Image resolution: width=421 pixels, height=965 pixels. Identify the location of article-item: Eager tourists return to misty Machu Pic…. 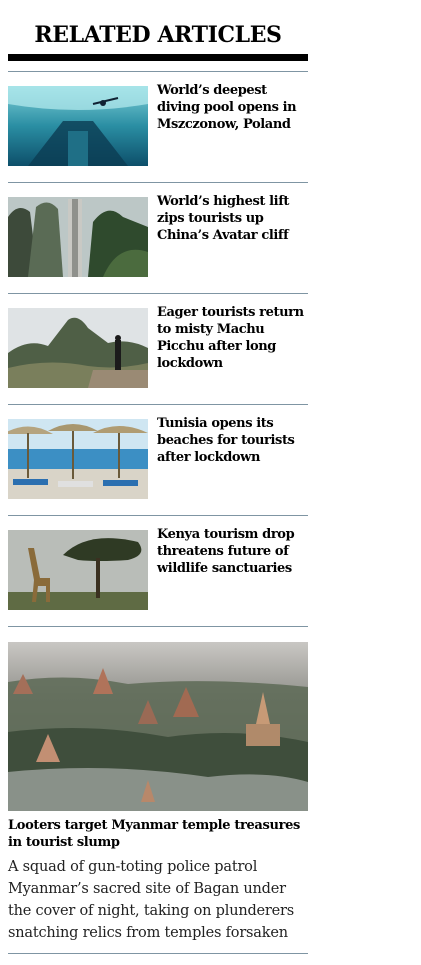
(158, 348).